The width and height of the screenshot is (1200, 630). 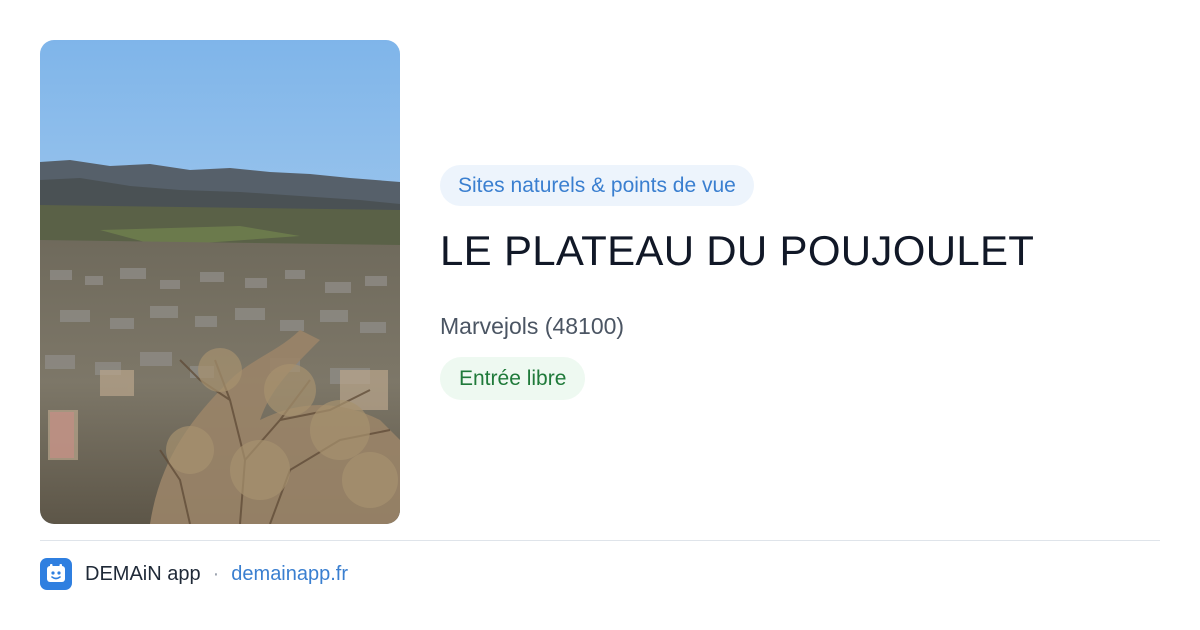 What do you see at coordinates (143, 573) in the screenshot?
I see `app-name: DEMAiN app` at bounding box center [143, 573].